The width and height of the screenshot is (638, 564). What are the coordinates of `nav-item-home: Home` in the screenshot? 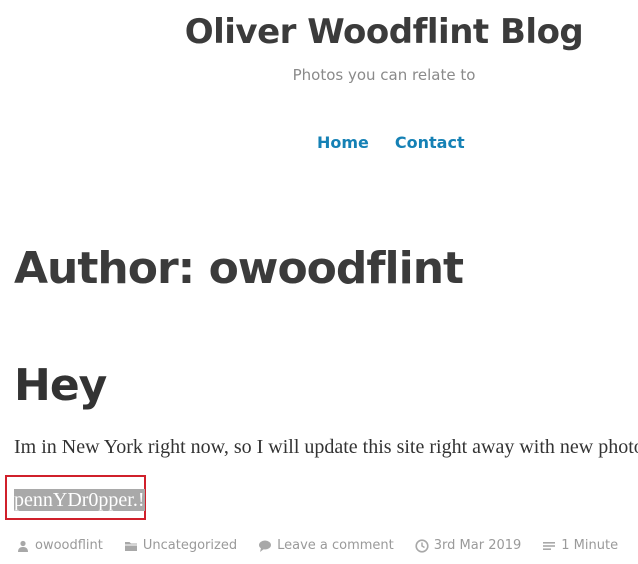 It's located at (343, 142).